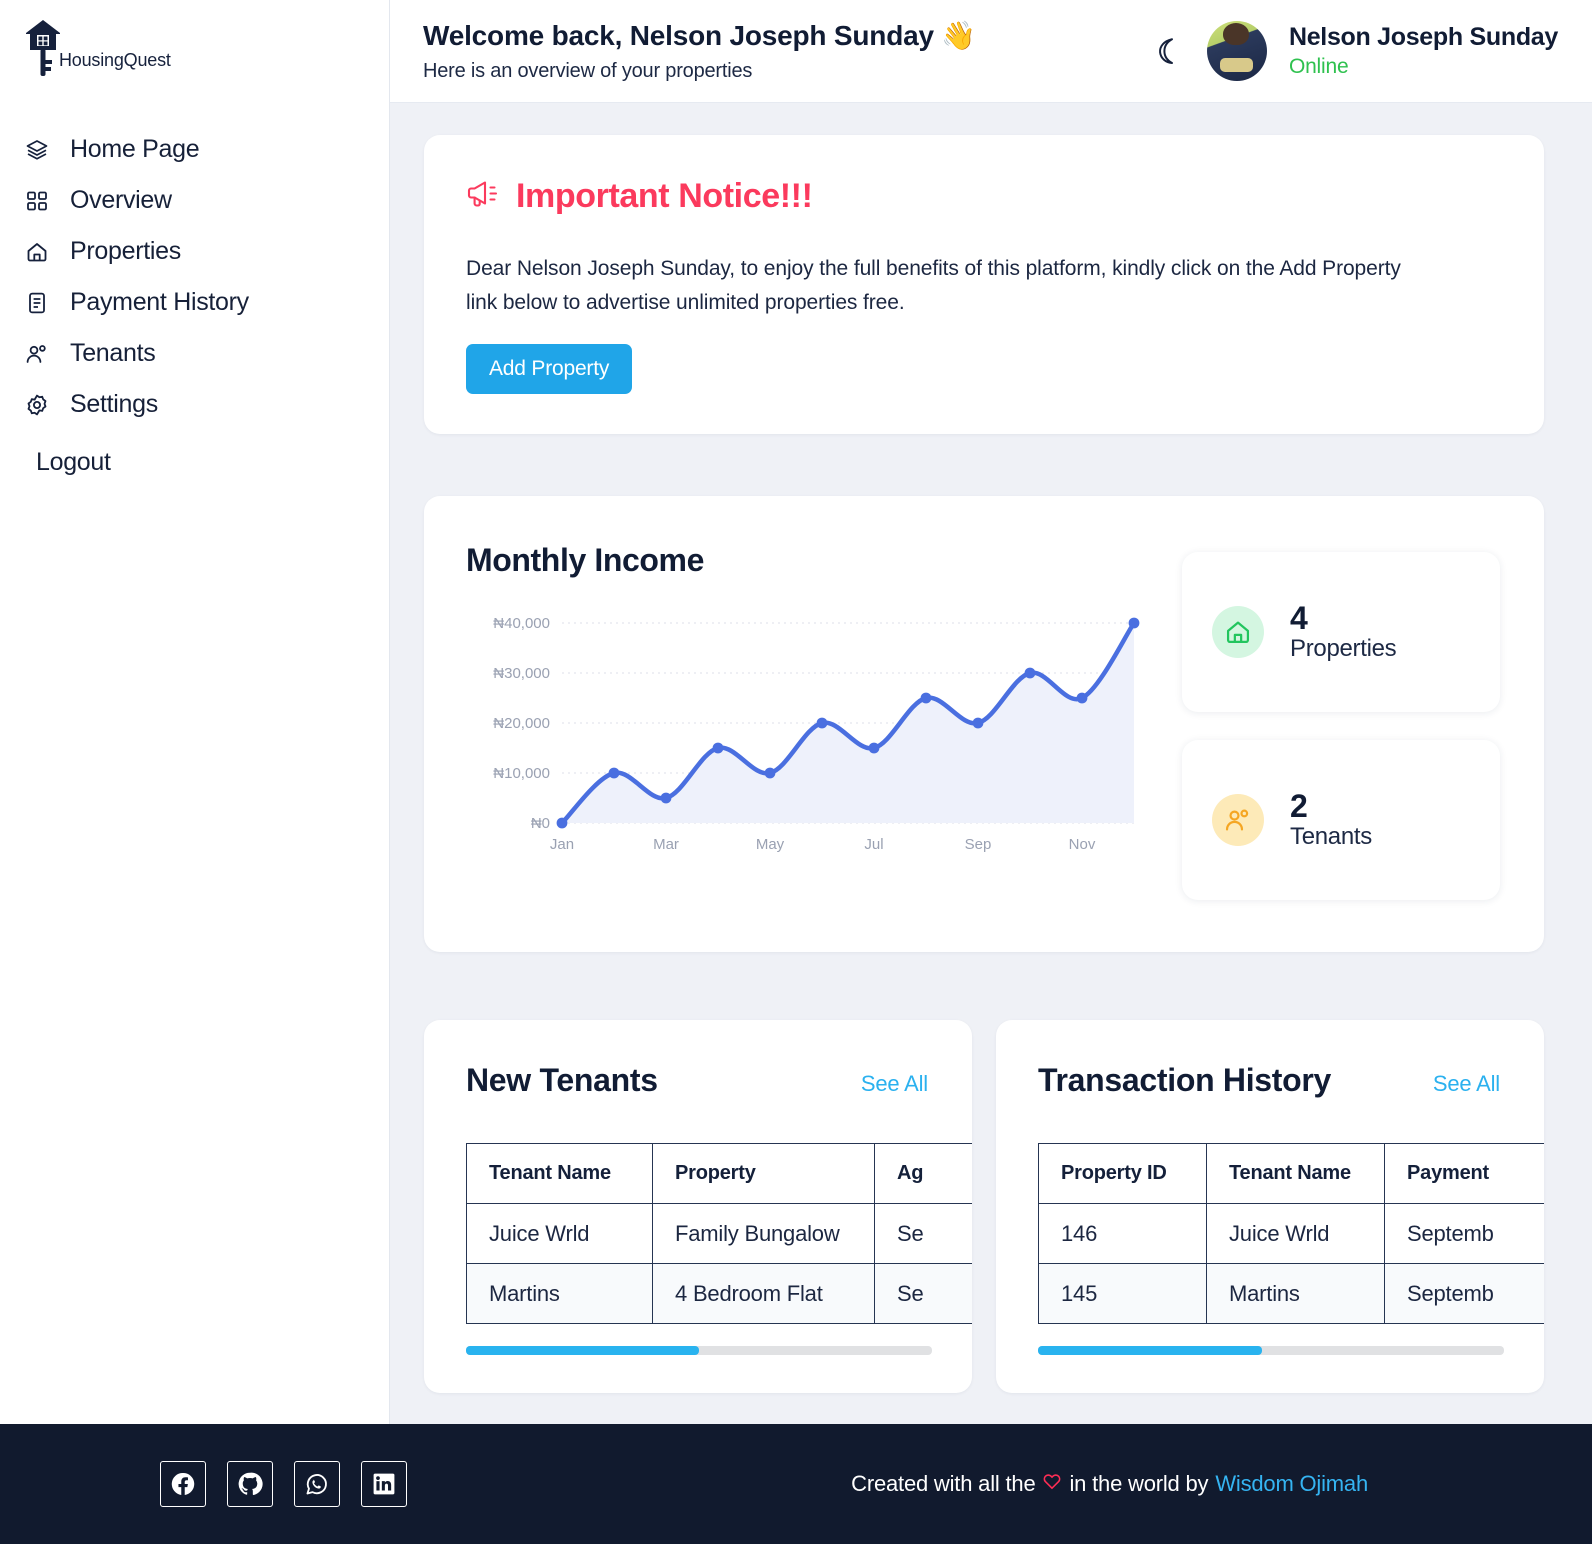  Describe the element at coordinates (317, 1484) in the screenshot. I see `whatsapp-icon` at that location.